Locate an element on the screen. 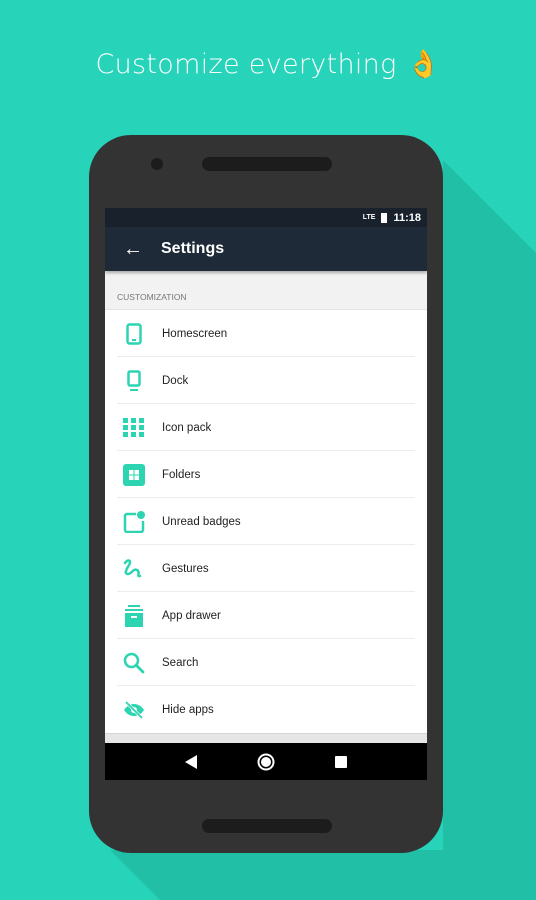 Image resolution: width=536 pixels, height=900 pixels. toolbar: ← Settings is located at coordinates (266, 249).